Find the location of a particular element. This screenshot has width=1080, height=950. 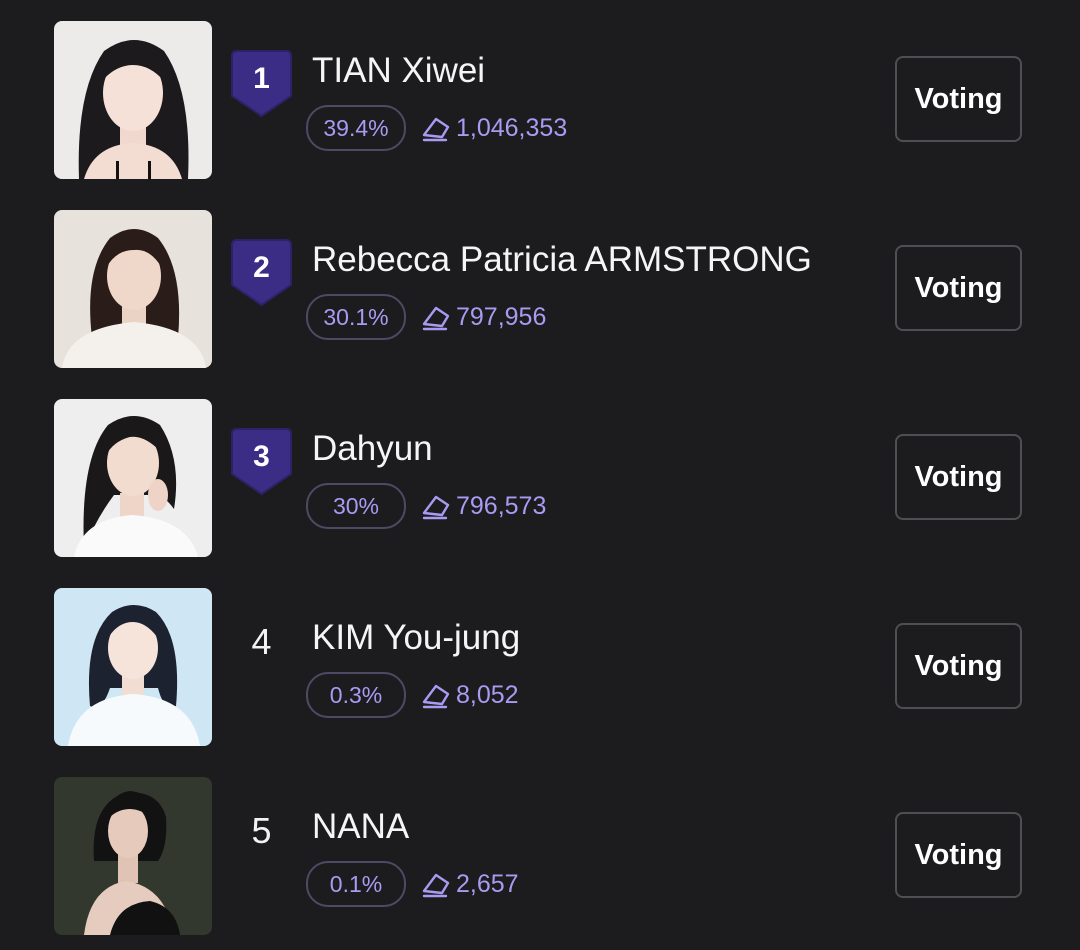

rank-number: 3 is located at coordinates (261, 456).